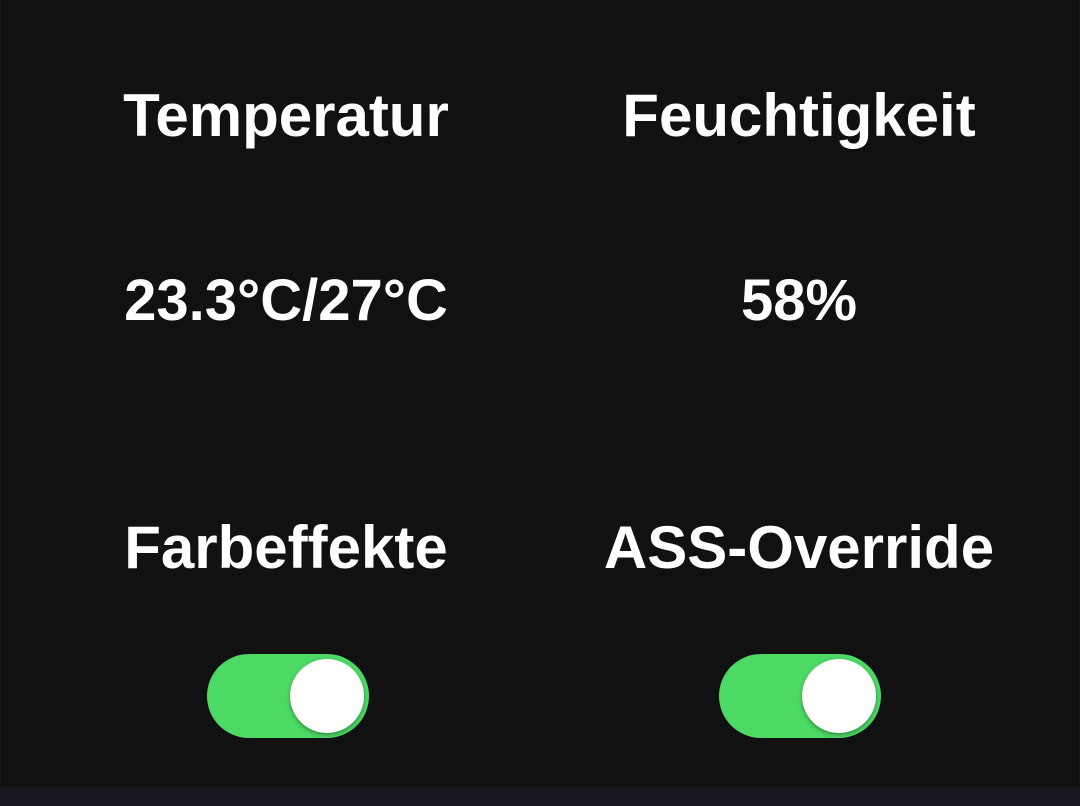  Describe the element at coordinates (288, 696) in the screenshot. I see `color-effects-toggle` at that location.